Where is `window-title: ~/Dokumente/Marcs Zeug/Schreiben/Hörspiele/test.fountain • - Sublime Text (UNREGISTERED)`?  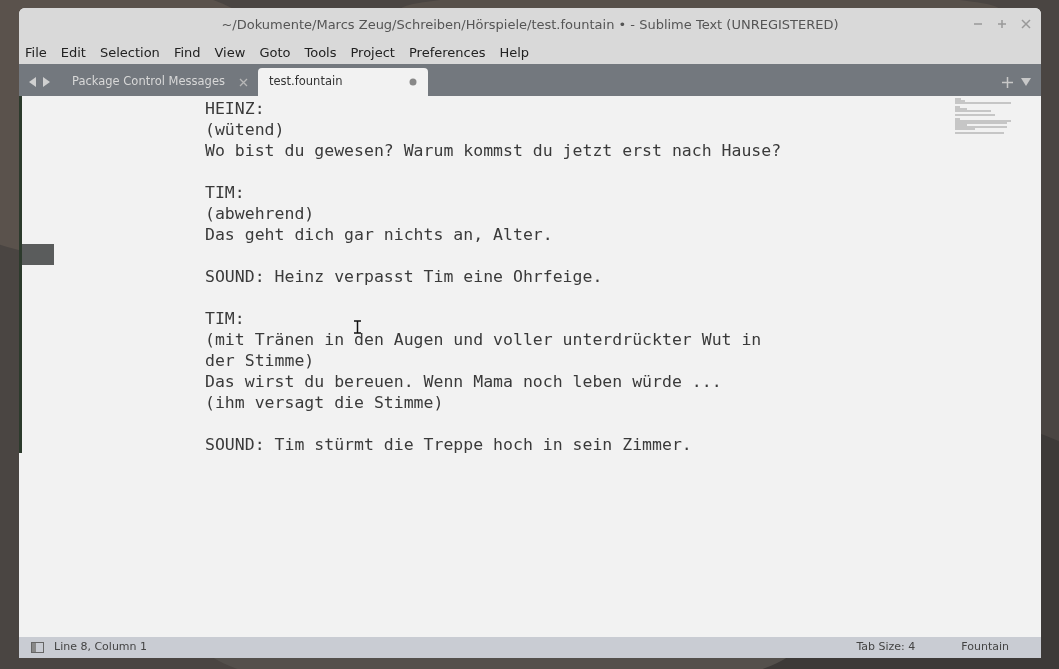 window-title: ~/Dokumente/Marcs Zeug/Schreiben/Hörspiele/test.fountain • - Sublime Text (UNREGISTERED) is located at coordinates (530, 25).